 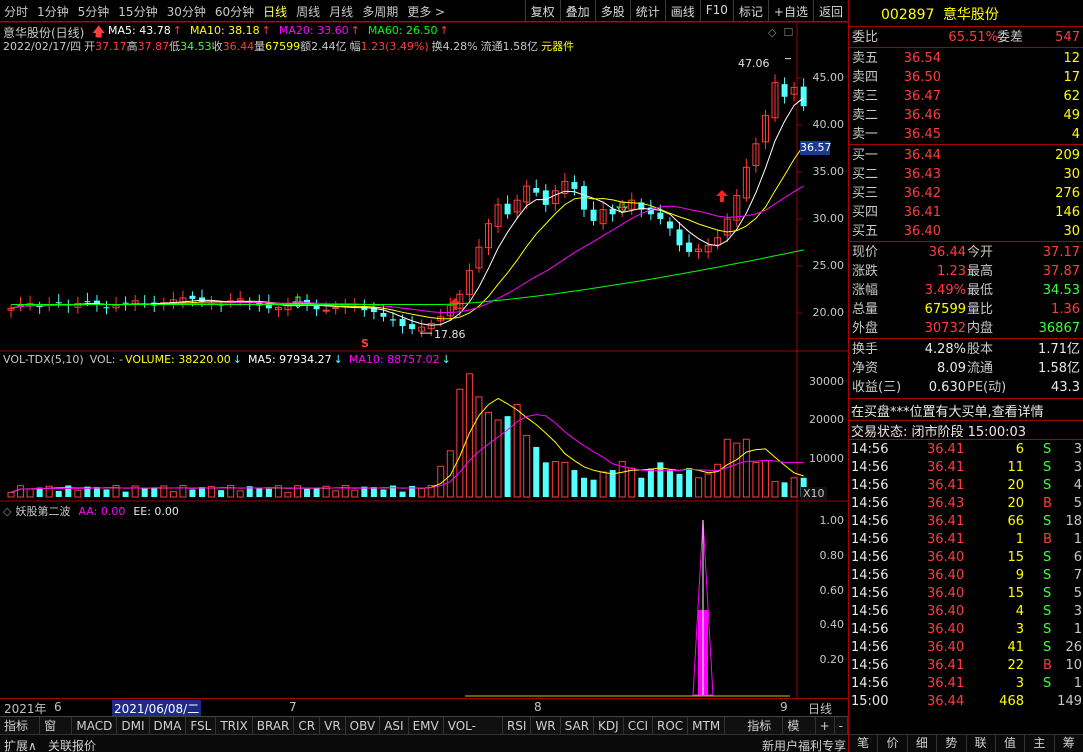 I want to click on toolbar-button: 画线, so click(x=682, y=11).